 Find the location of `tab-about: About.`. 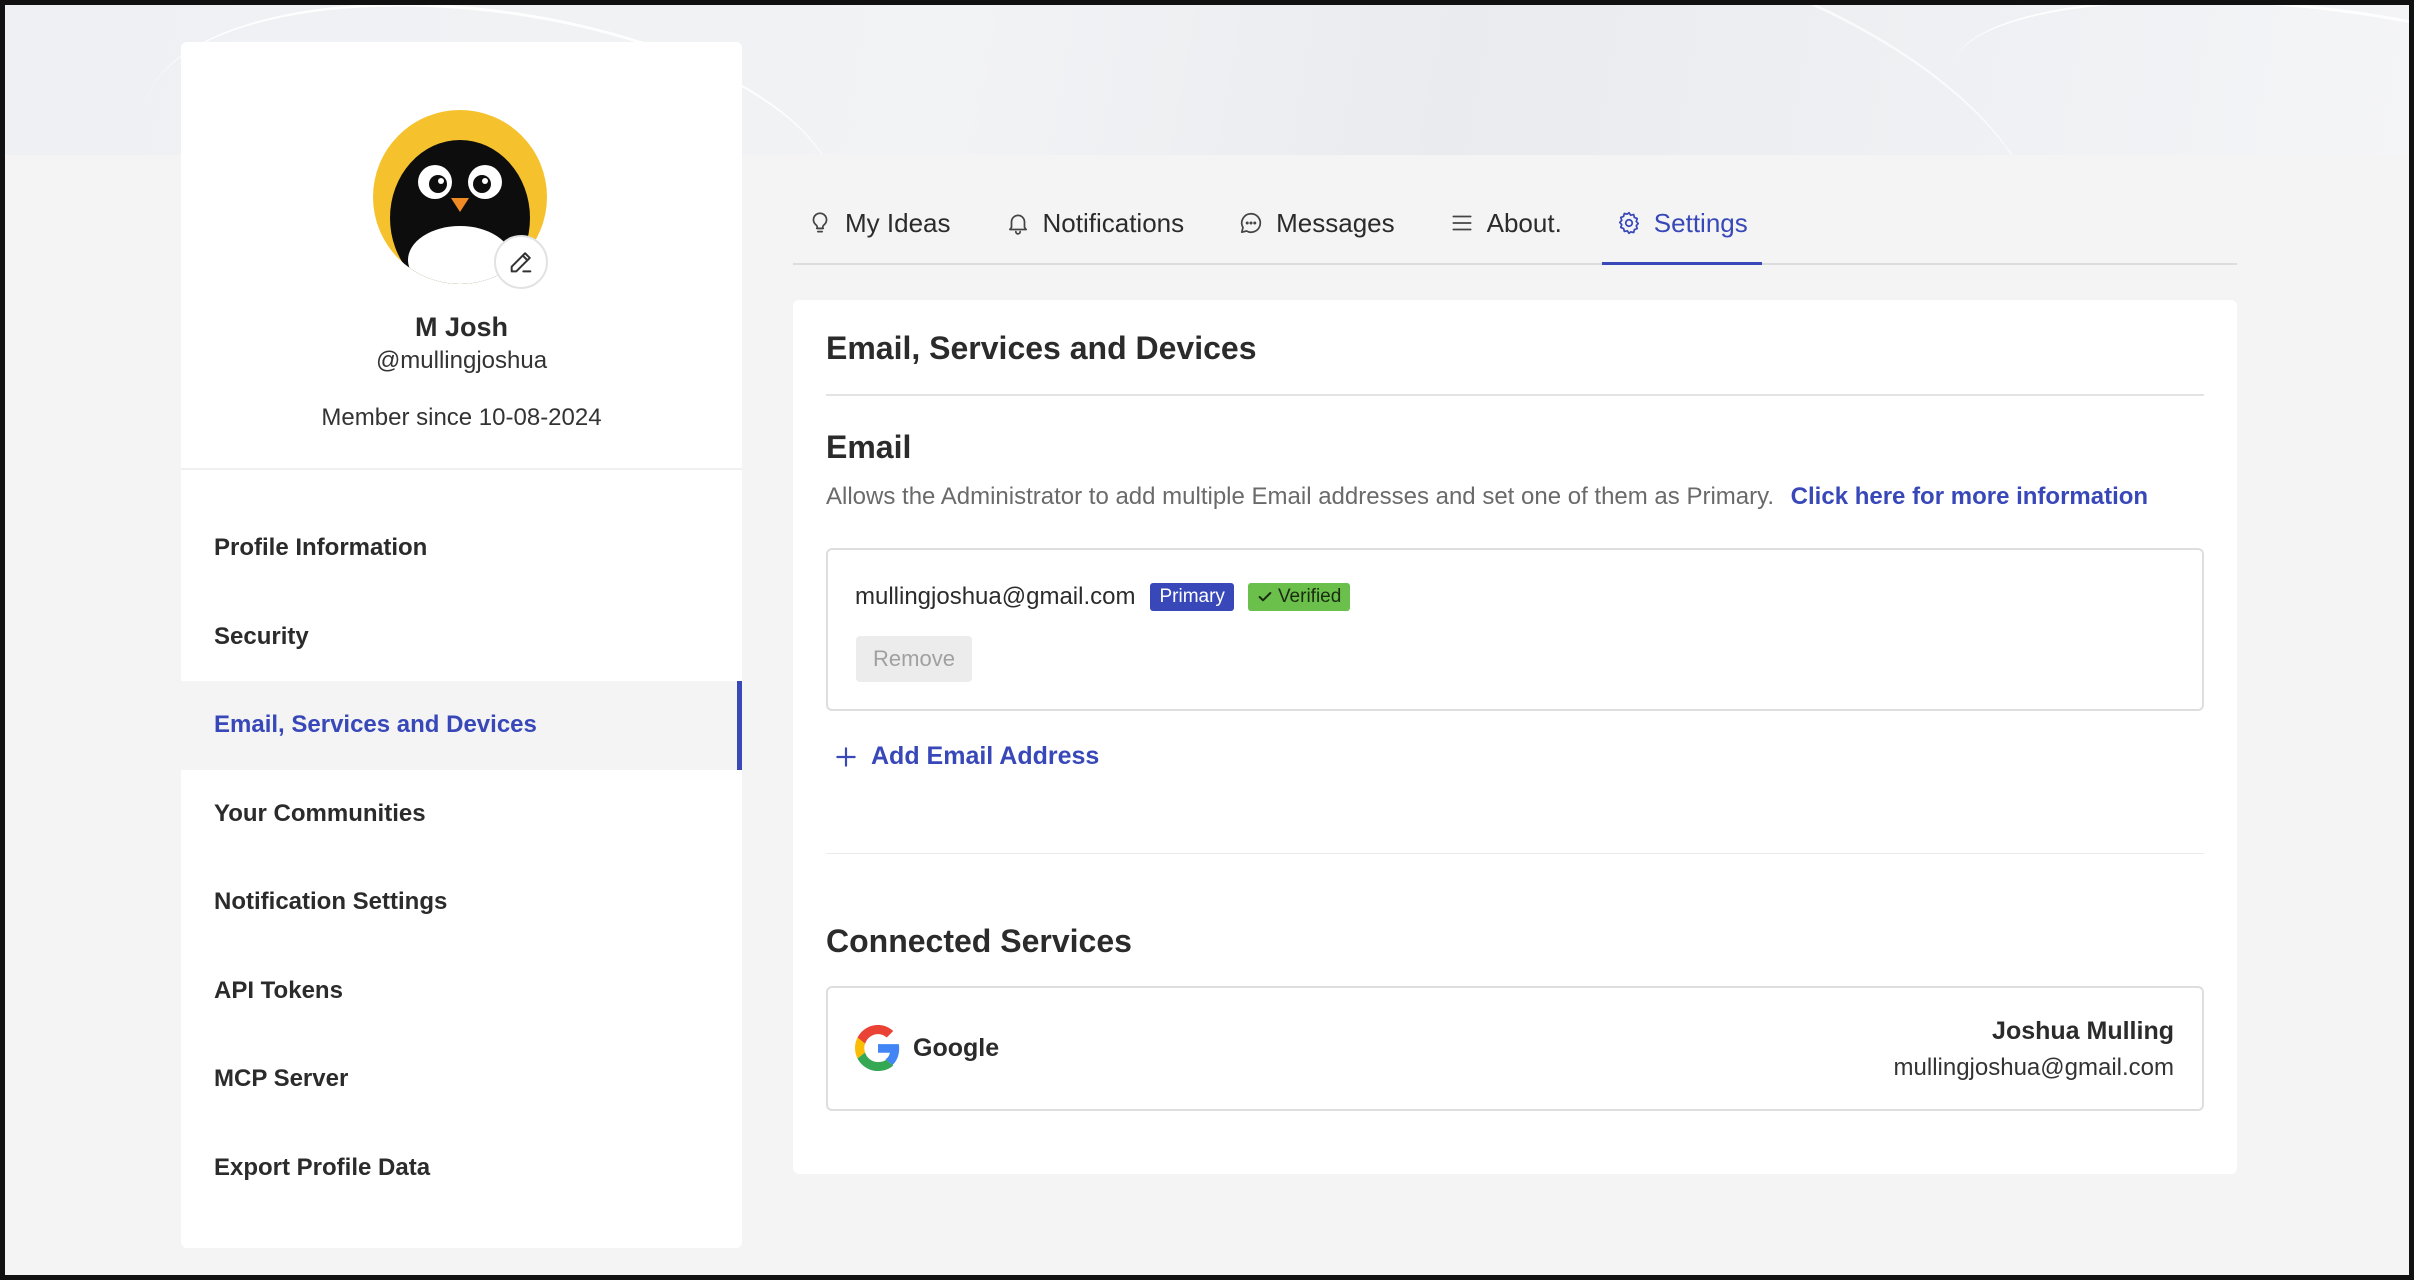

tab-about: About. is located at coordinates (1505, 223).